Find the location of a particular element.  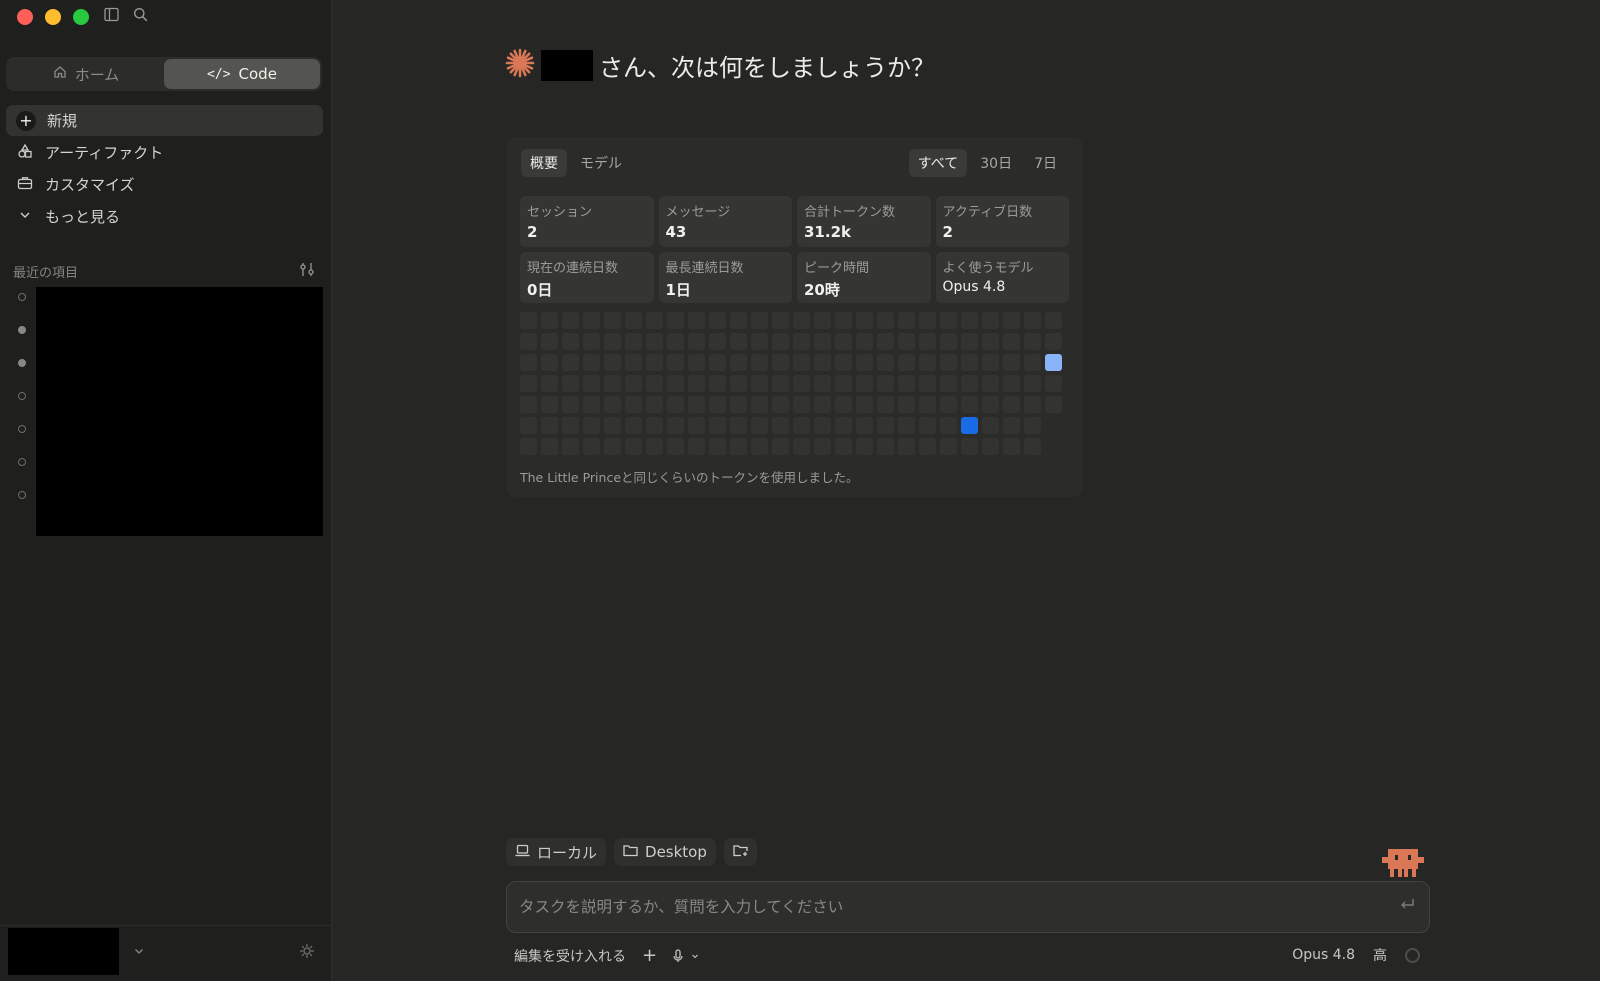

stat-value: 1日 is located at coordinates (678, 290).